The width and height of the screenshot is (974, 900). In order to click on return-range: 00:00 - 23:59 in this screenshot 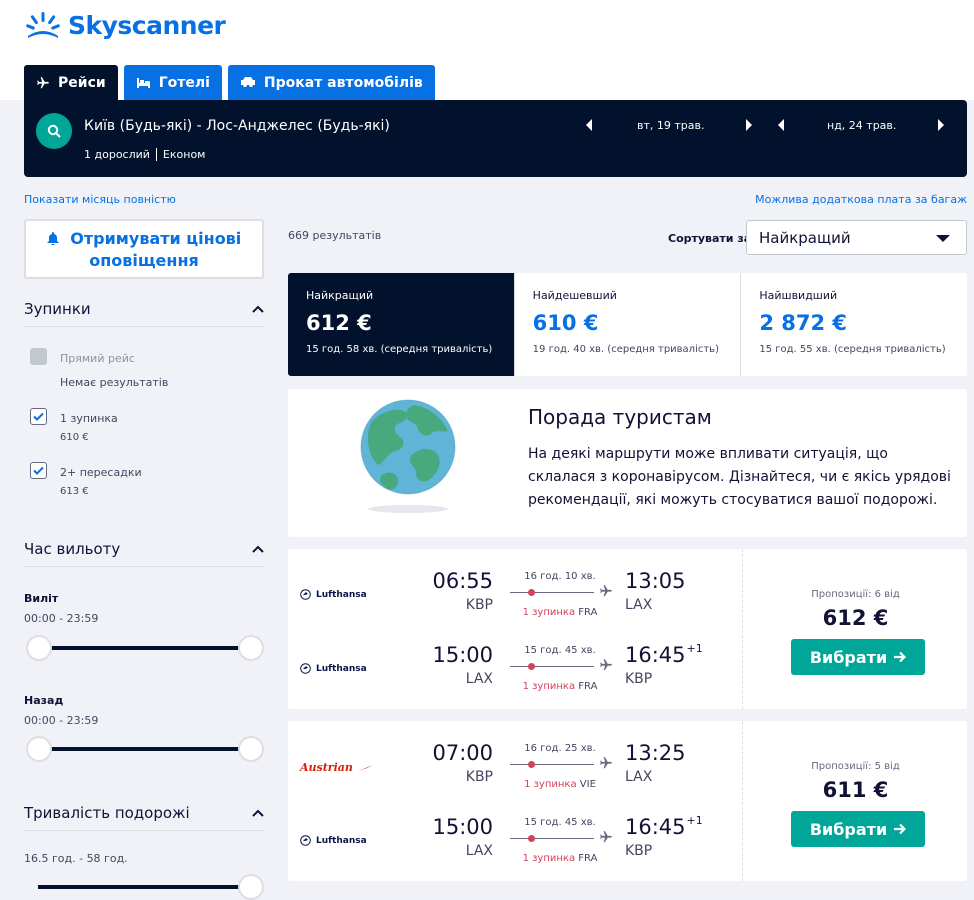, I will do `click(61, 720)`.